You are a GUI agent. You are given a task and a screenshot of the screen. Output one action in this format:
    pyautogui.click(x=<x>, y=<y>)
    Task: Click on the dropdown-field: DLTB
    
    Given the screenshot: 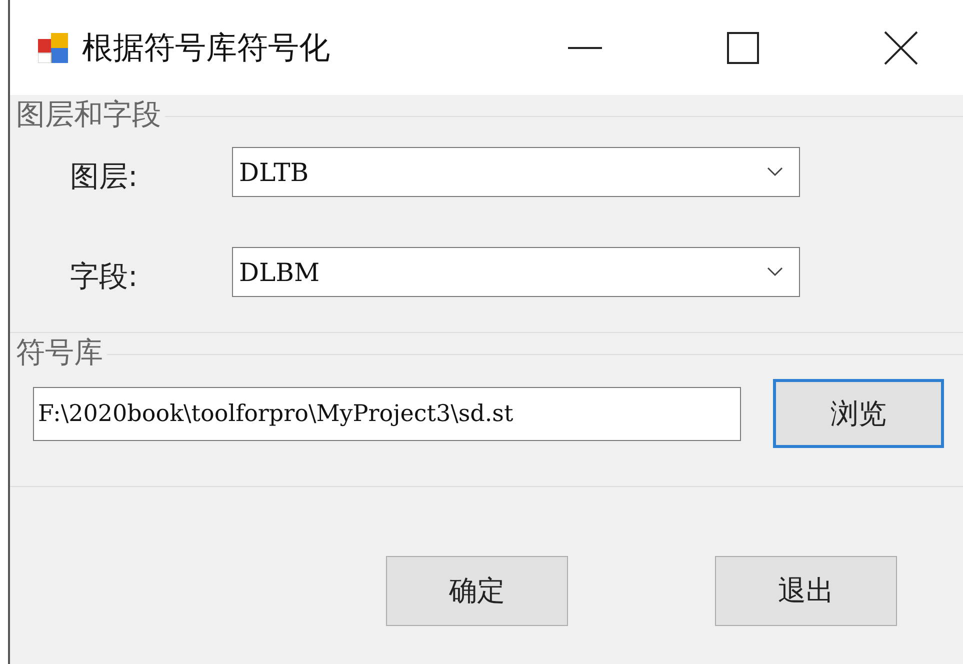 What is the action you would take?
    pyautogui.click(x=516, y=172)
    